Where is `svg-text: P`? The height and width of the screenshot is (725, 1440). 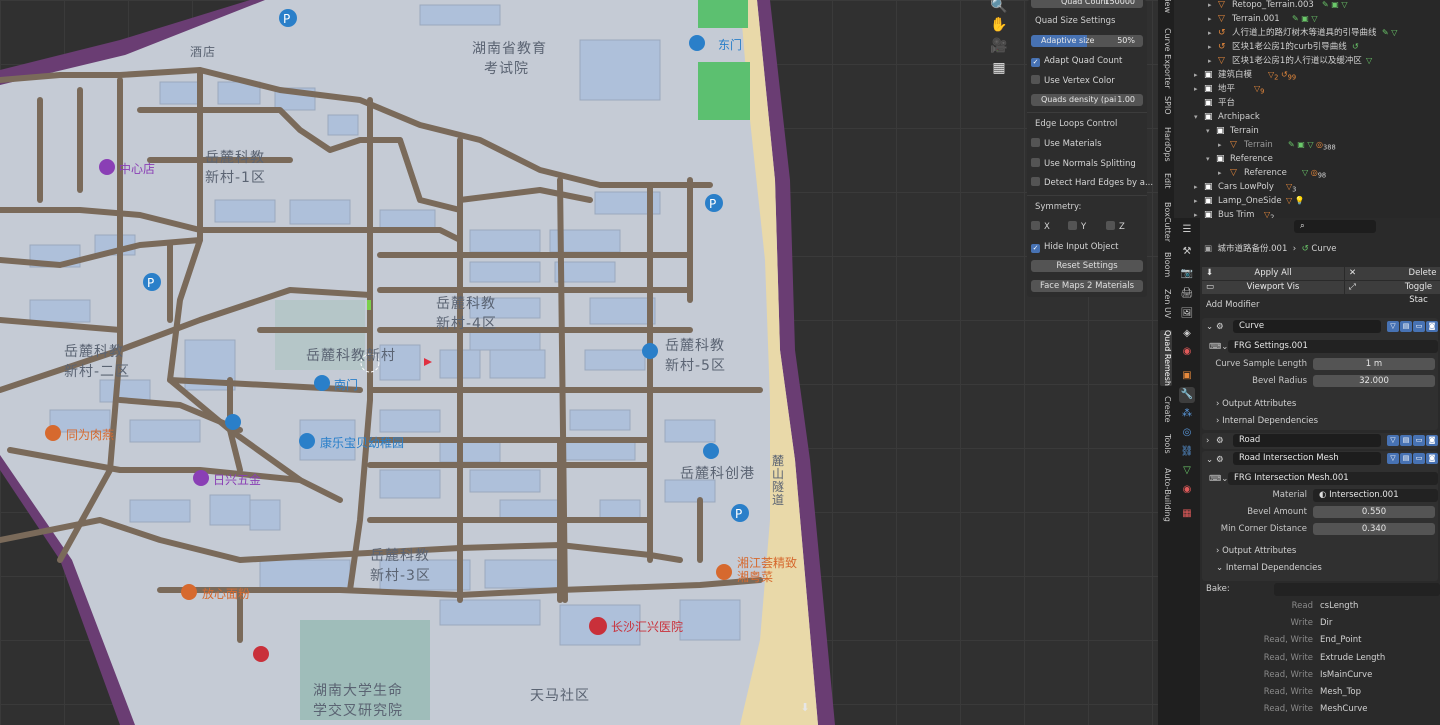 svg-text: P is located at coordinates (738, 514).